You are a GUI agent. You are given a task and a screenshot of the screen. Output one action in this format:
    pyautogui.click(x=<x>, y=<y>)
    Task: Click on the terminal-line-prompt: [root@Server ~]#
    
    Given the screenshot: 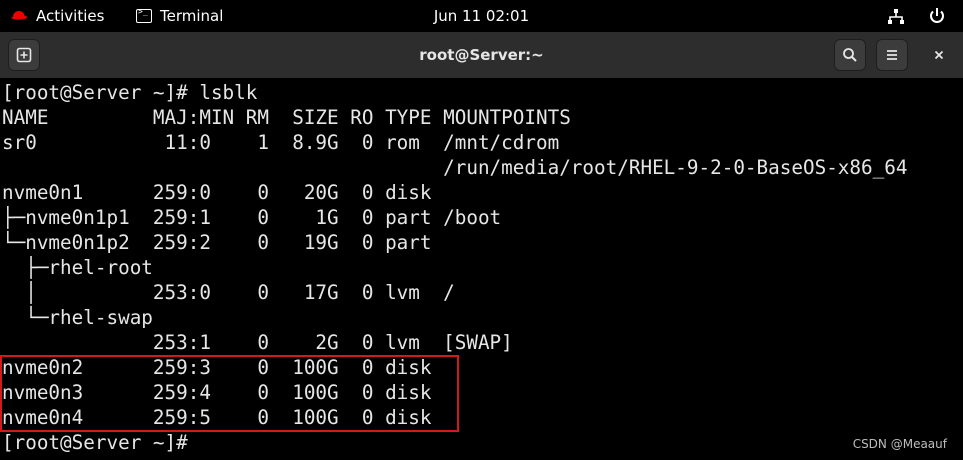 What is the action you would take?
    pyautogui.click(x=101, y=442)
    